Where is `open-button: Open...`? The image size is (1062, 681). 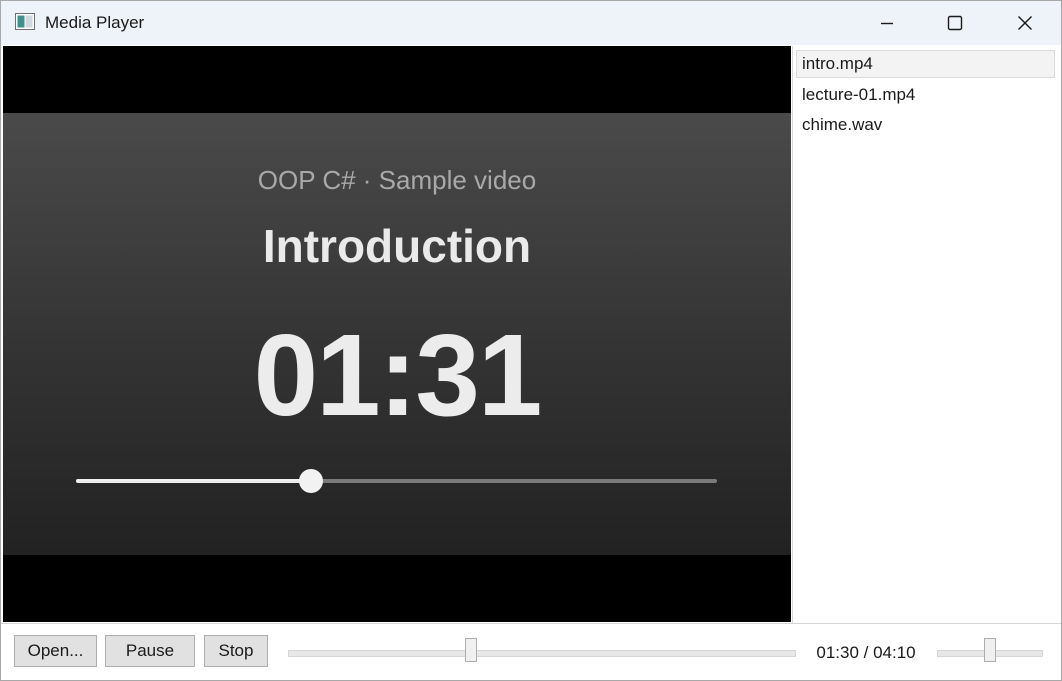 open-button: Open... is located at coordinates (55, 651).